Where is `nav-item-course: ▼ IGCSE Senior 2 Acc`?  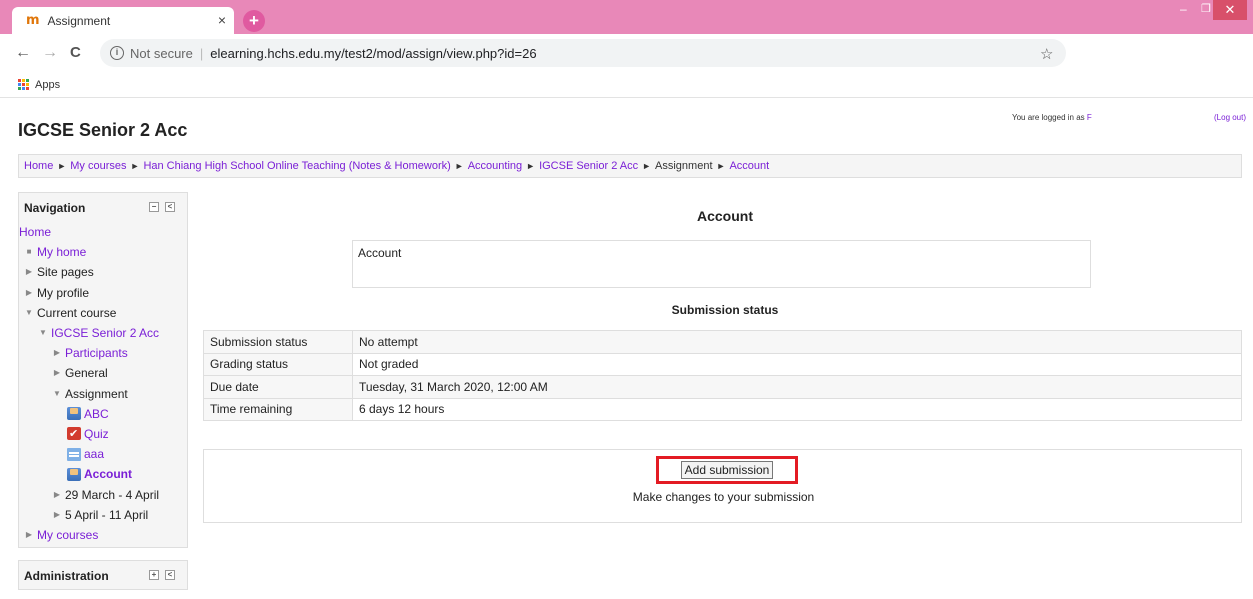 nav-item-course: ▼ IGCSE Senior 2 Acc is located at coordinates (103, 333).